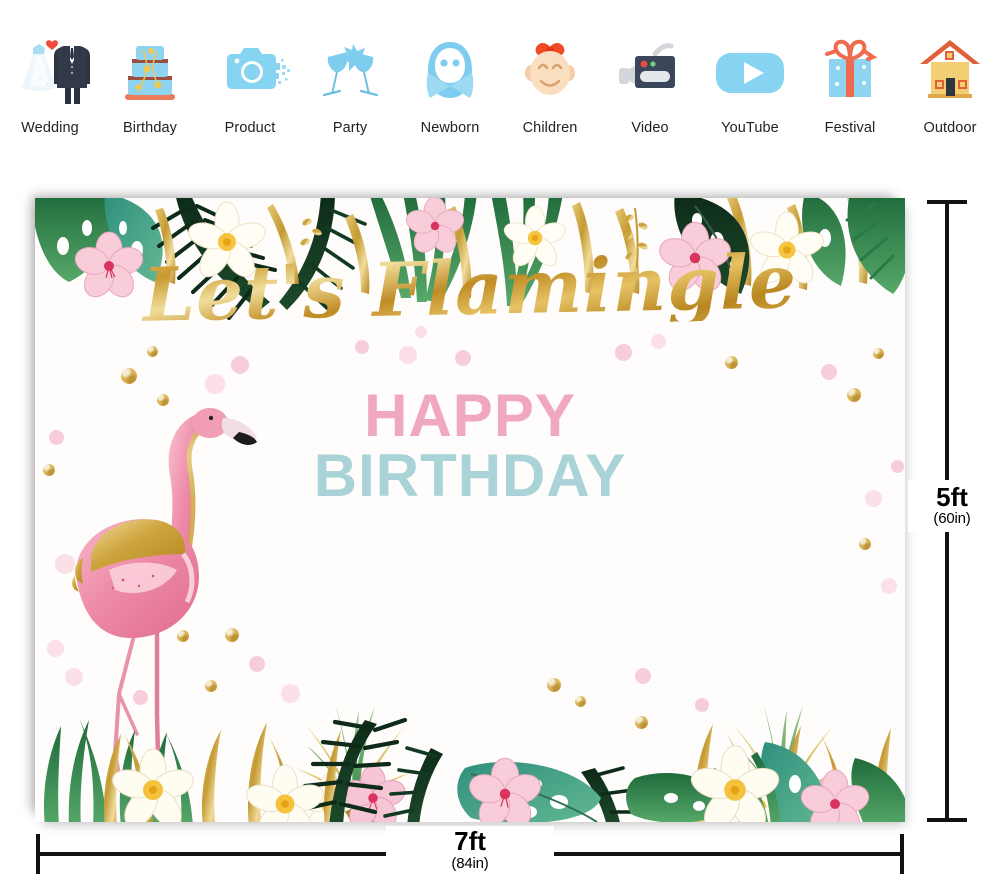 This screenshot has width=1000, height=892. I want to click on category-item-birthday: Birthday, so click(150, 85).